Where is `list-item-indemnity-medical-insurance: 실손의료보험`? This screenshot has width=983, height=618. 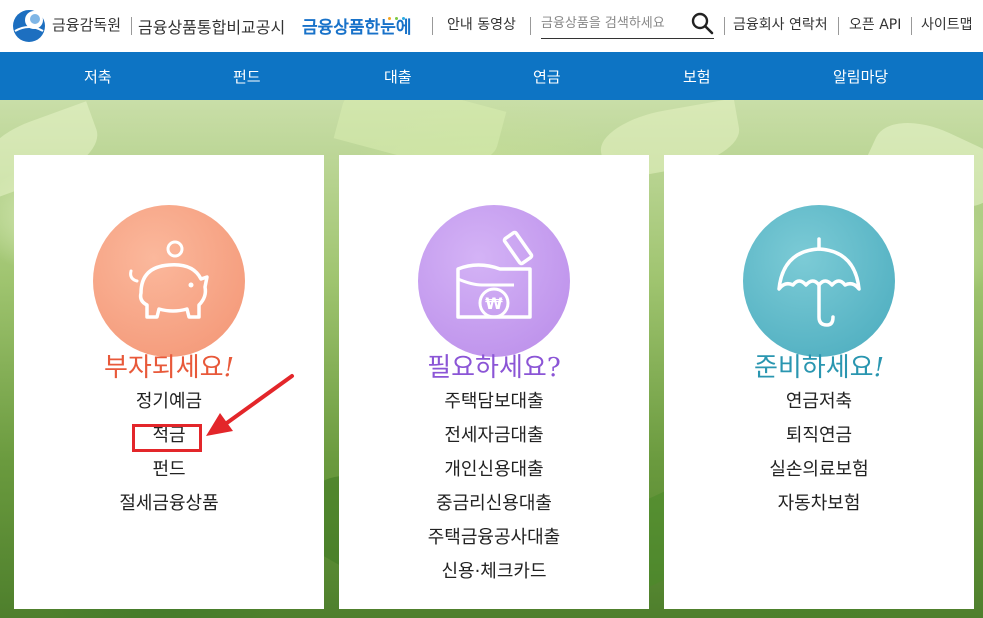 list-item-indemnity-medical-insurance: 실손의료보험 is located at coordinates (819, 476).